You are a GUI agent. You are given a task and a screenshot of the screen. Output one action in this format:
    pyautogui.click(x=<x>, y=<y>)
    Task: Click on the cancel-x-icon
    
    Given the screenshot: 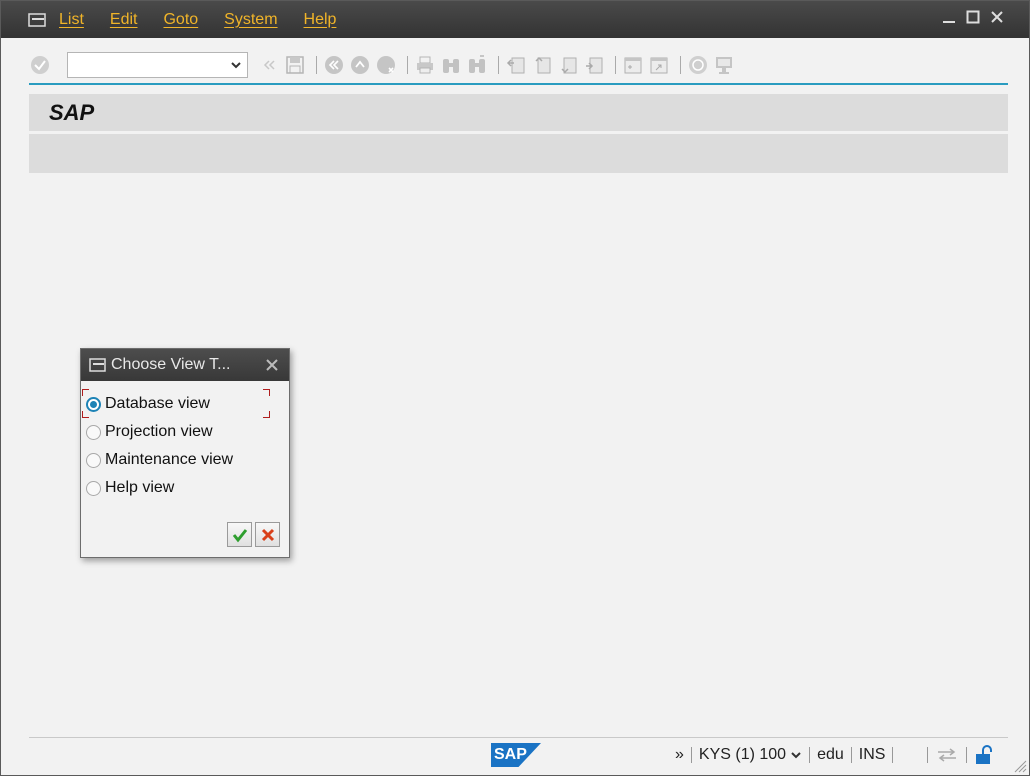 What is the action you would take?
    pyautogui.click(x=267, y=534)
    